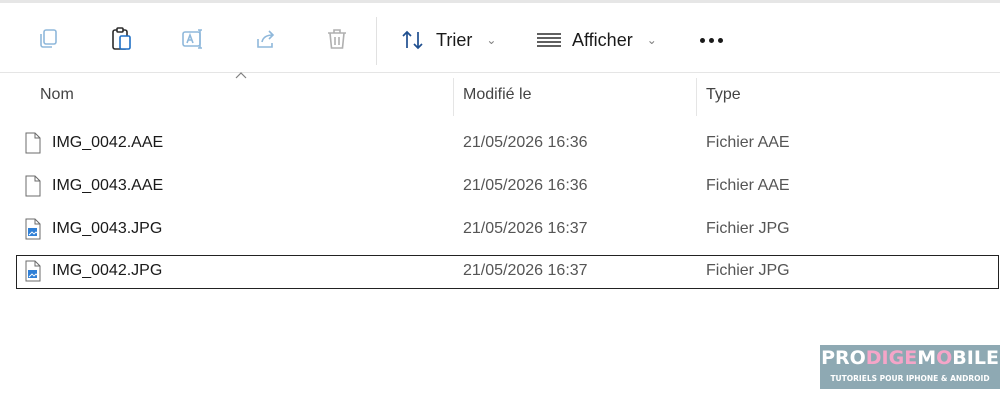 The image size is (1000, 402). I want to click on share-icon, so click(266, 39).